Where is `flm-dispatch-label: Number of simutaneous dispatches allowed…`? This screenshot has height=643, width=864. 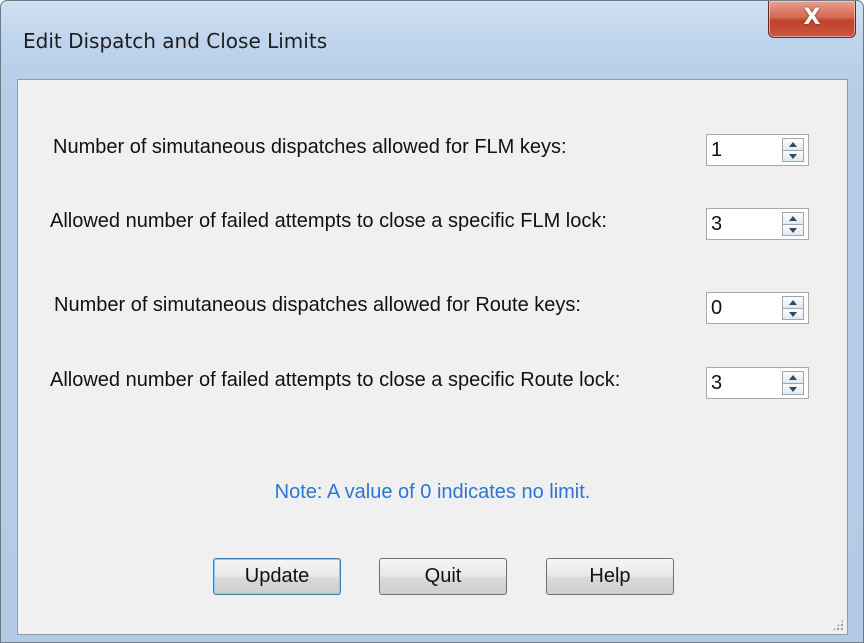 flm-dispatch-label: Number of simutaneous dispatches allowed… is located at coordinates (310, 147).